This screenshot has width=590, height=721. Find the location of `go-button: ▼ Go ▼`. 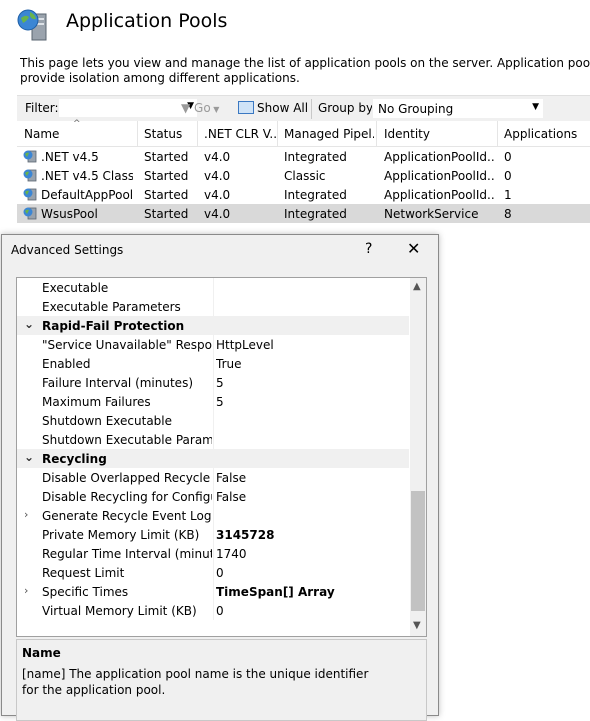

go-button: ▼ Go ▼ is located at coordinates (200, 108).